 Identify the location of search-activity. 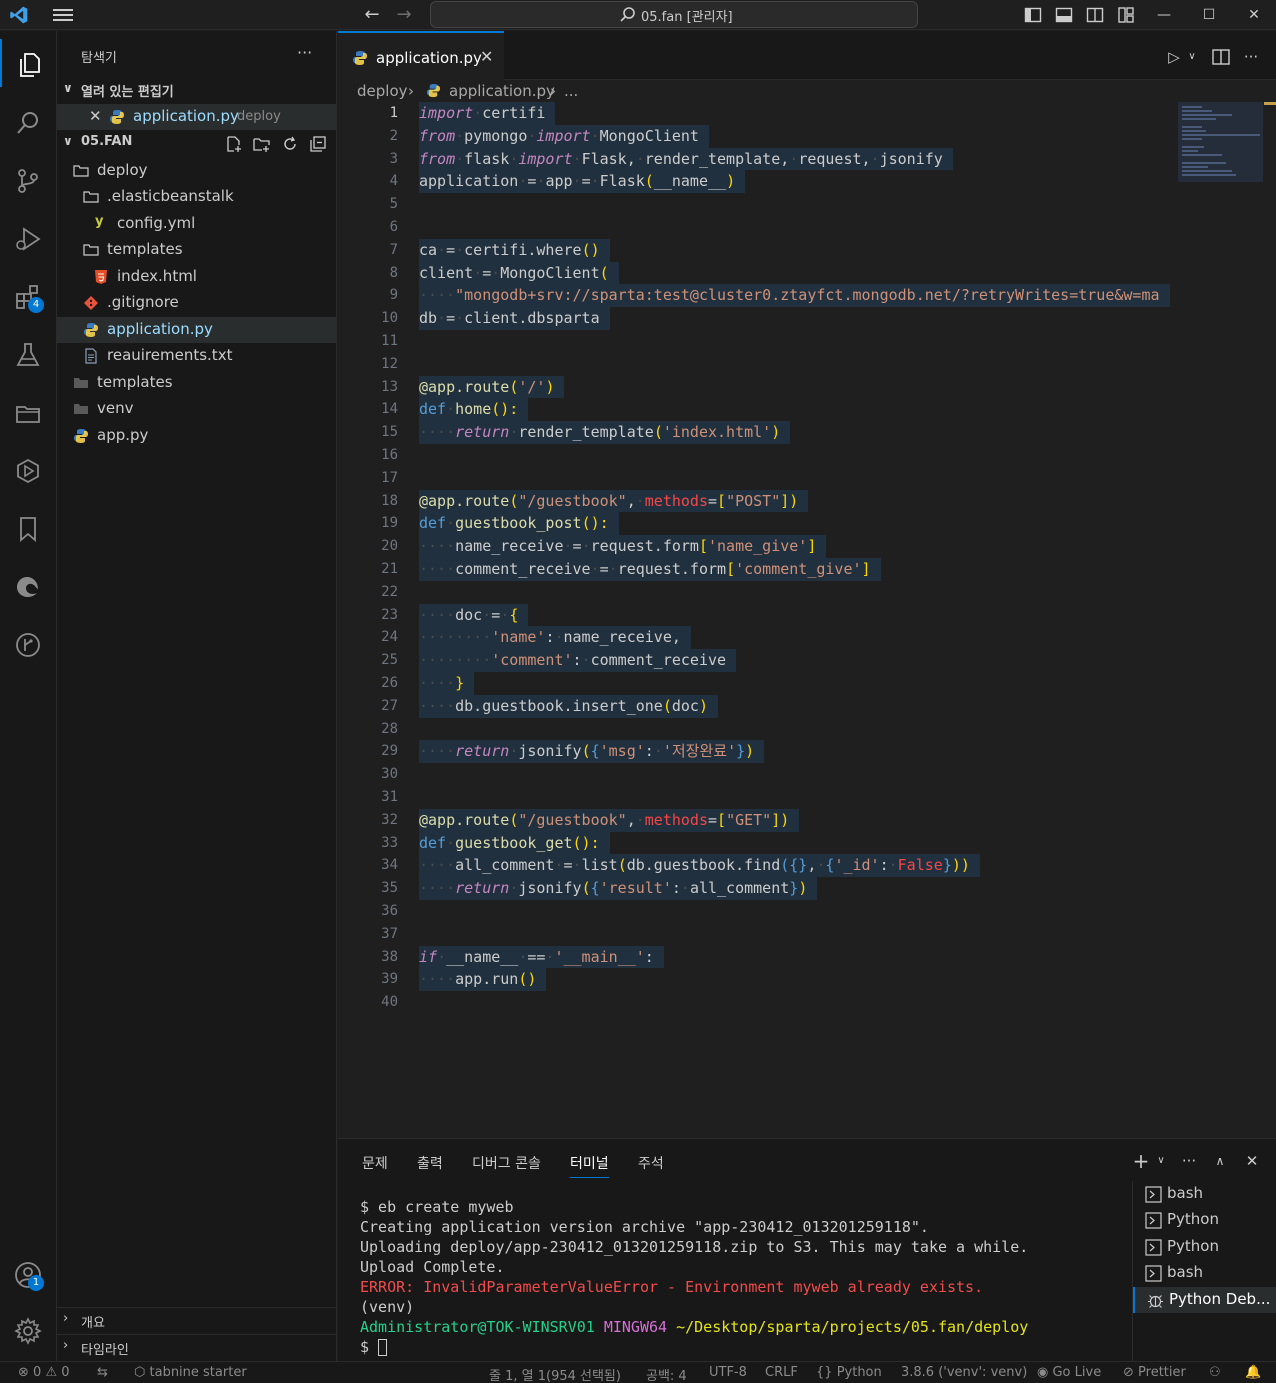
(28, 121).